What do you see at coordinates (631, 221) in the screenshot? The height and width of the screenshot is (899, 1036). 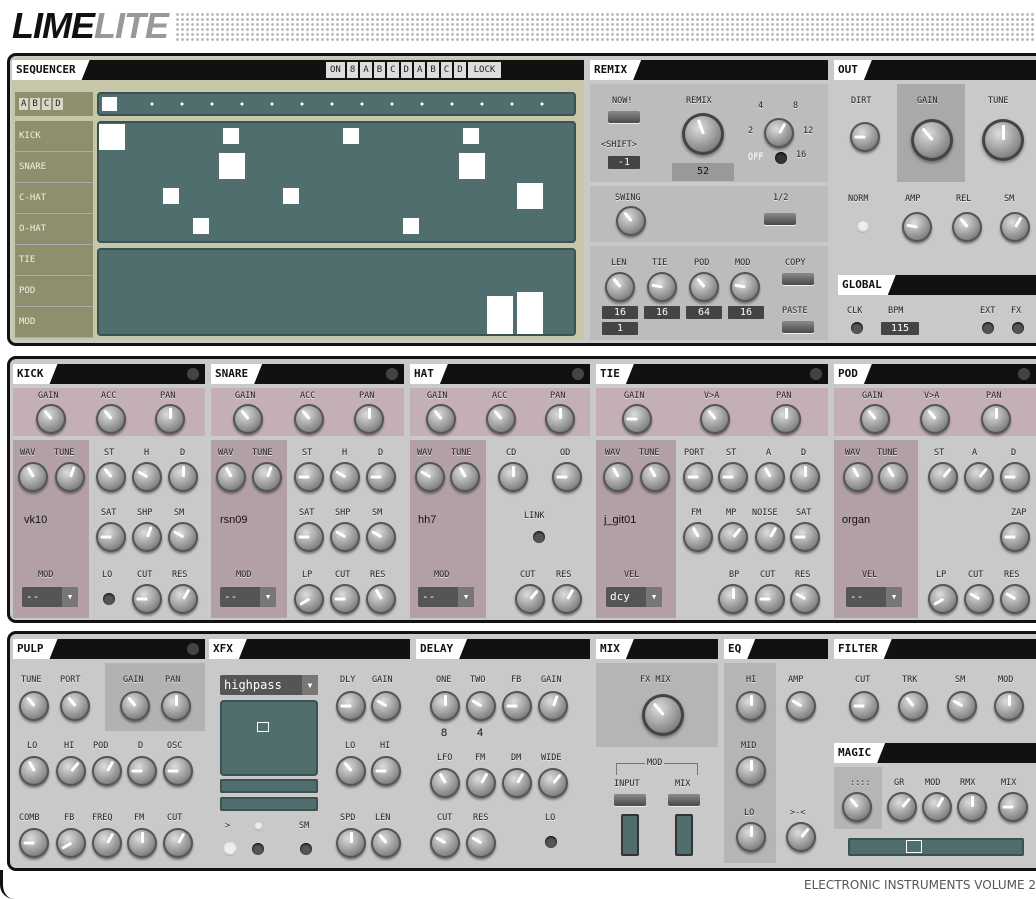 I see `swing-knob` at bounding box center [631, 221].